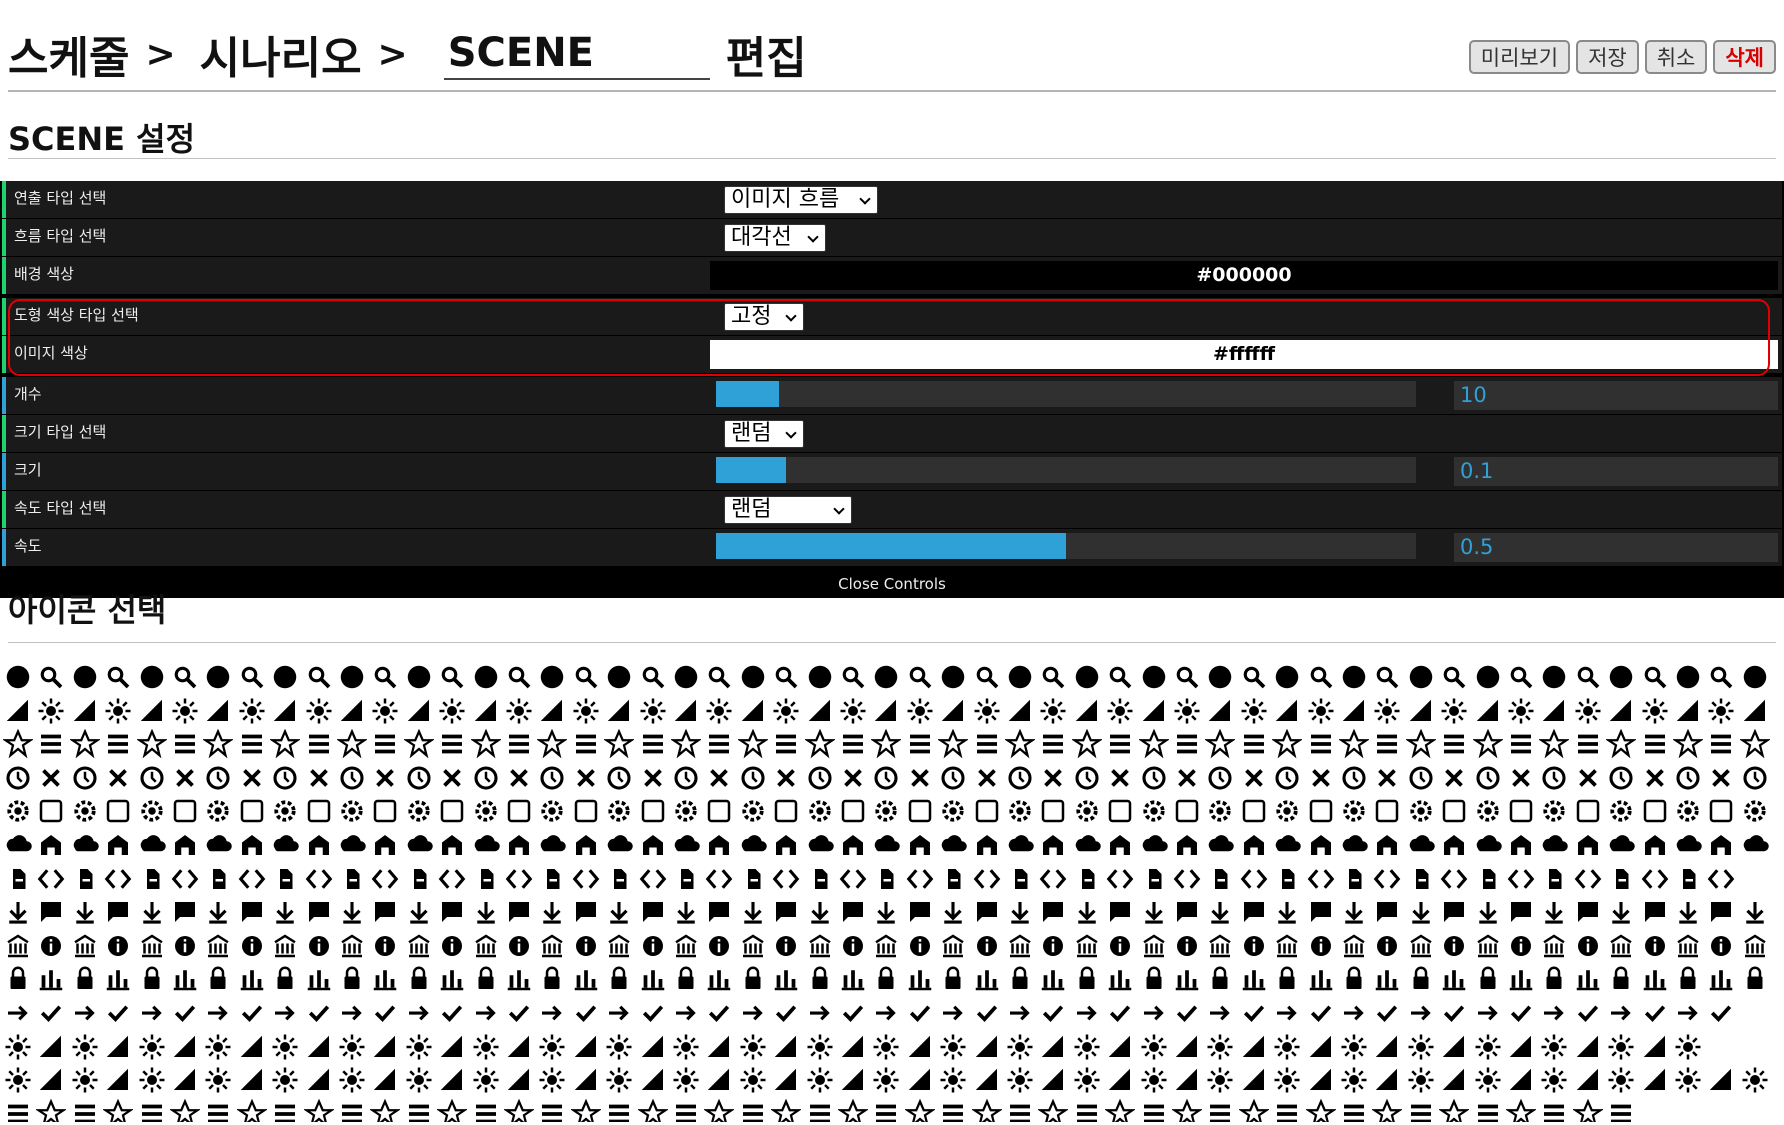  What do you see at coordinates (1755, 711) in the screenshot?
I see `person-icon` at bounding box center [1755, 711].